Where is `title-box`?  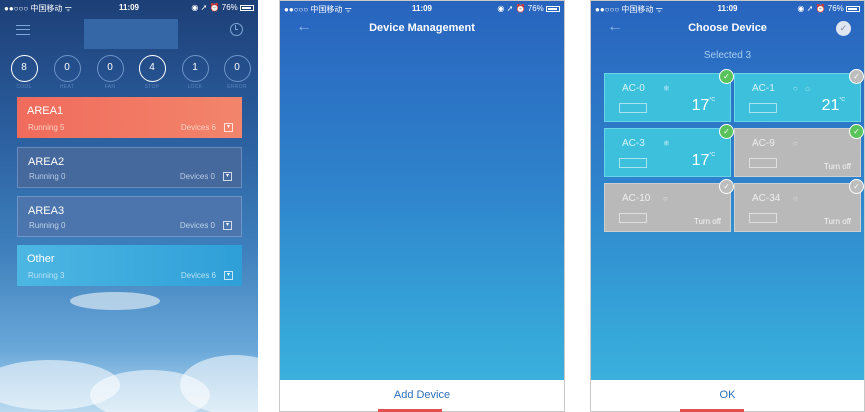
title-box is located at coordinates (131, 34).